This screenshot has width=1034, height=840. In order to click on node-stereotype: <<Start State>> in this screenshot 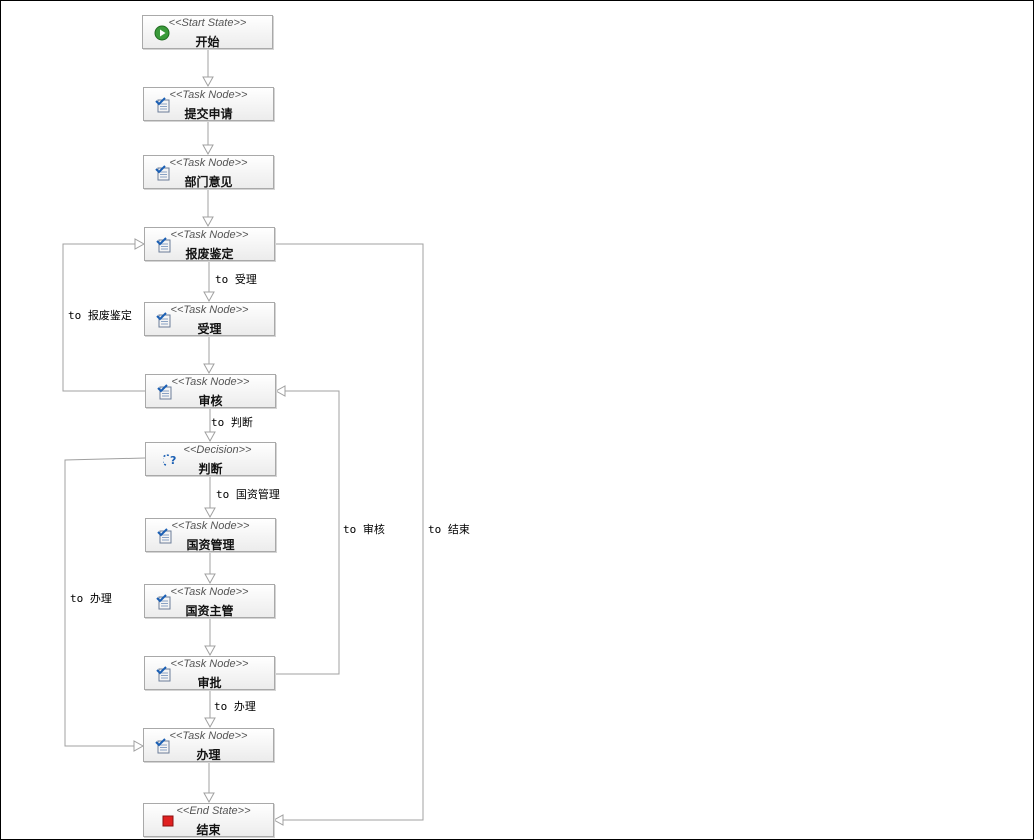, I will do `click(207, 23)`.